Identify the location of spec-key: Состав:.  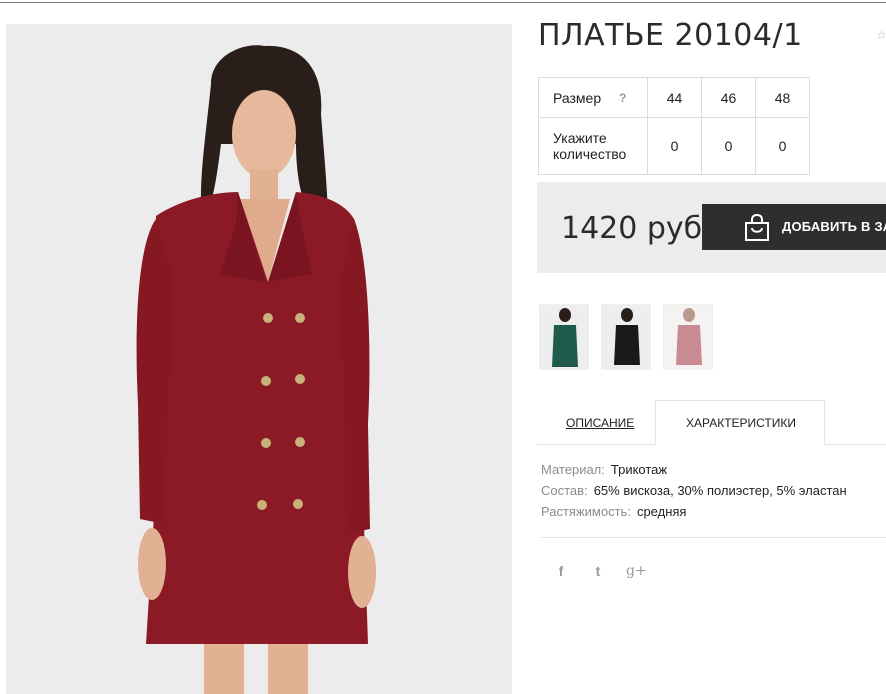
(564, 490).